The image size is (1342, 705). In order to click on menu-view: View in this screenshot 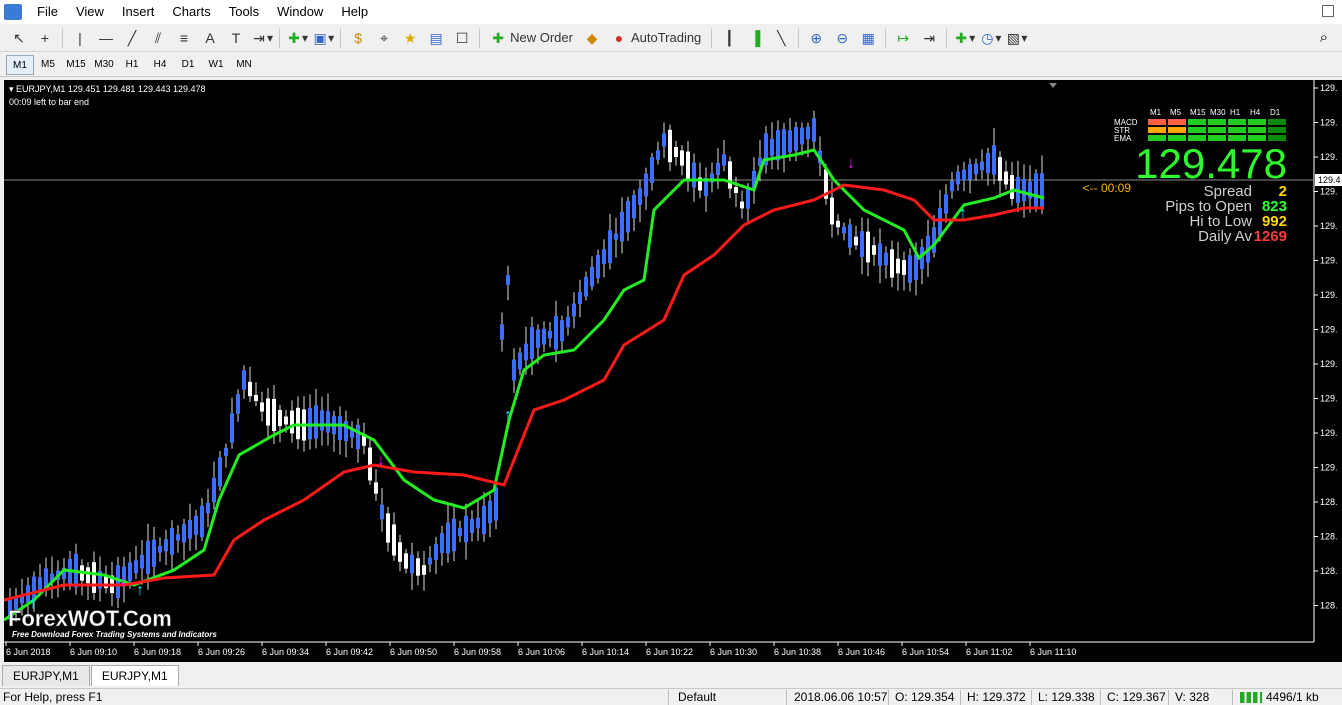, I will do `click(90, 12)`.